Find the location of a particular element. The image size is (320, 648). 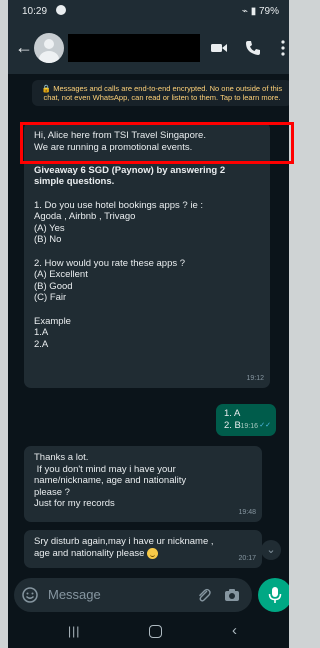

lock-icon: 🔒 is located at coordinates (46, 88).